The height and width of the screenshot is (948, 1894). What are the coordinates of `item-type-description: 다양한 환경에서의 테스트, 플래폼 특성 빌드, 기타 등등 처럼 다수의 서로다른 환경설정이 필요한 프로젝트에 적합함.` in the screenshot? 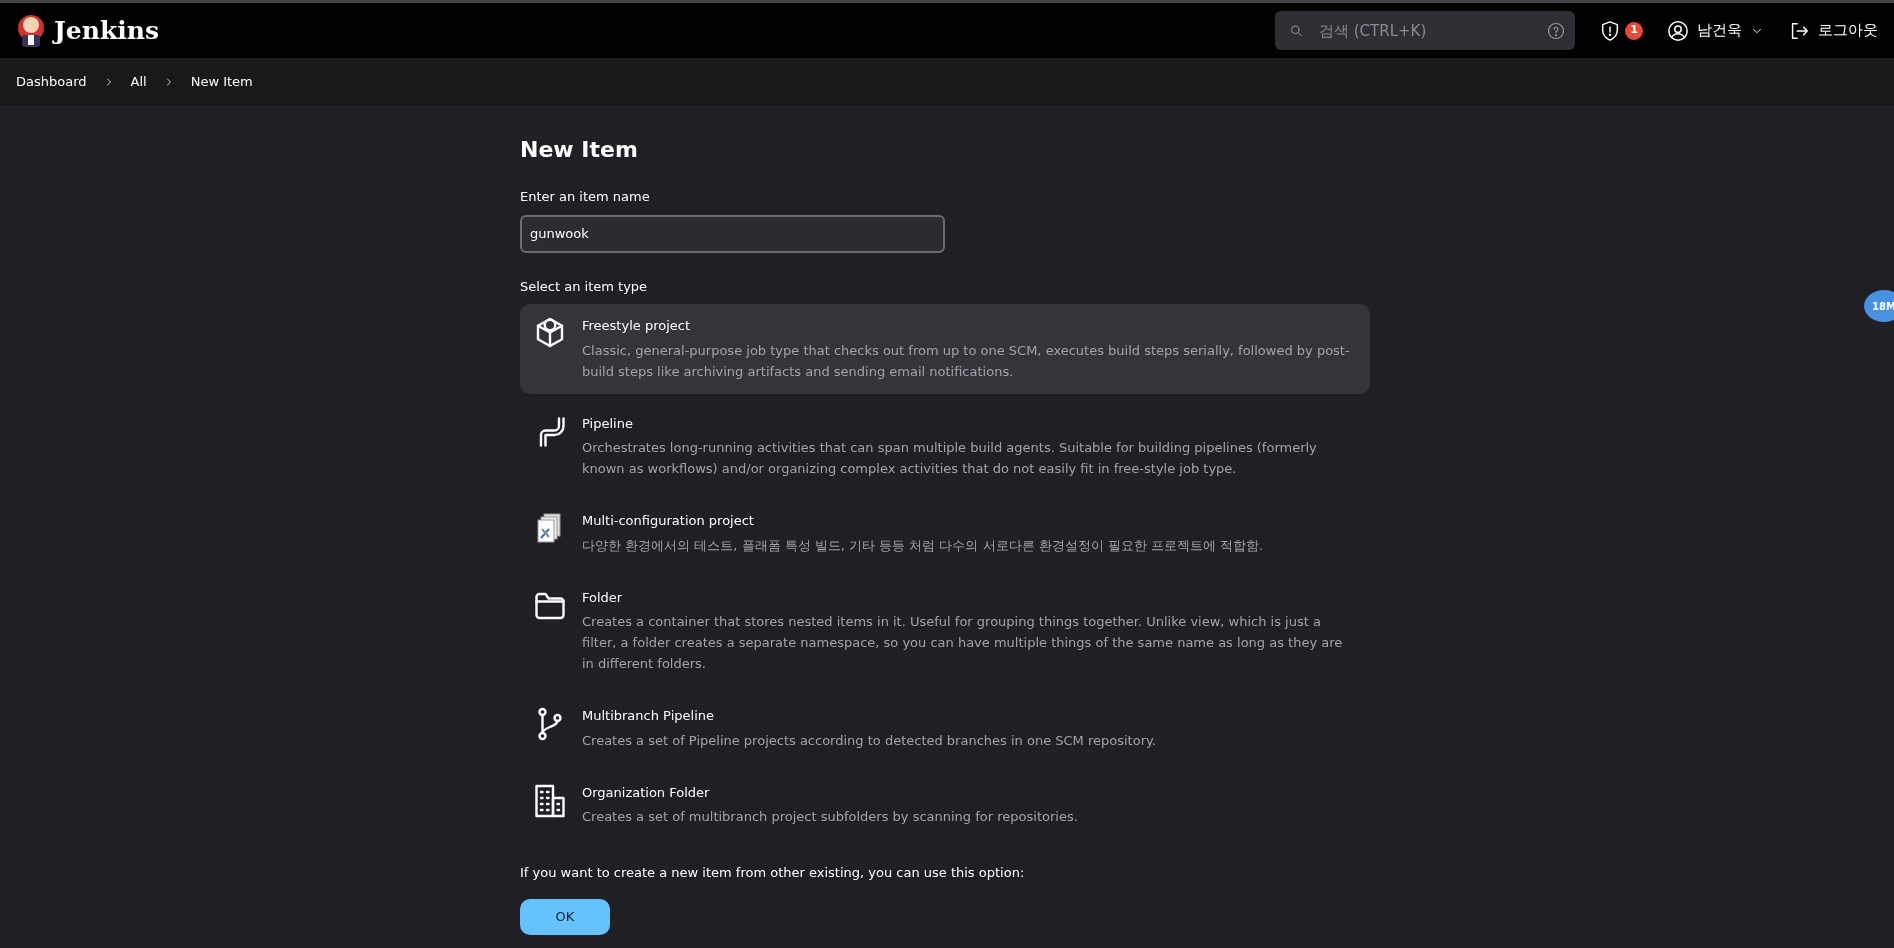 It's located at (923, 545).